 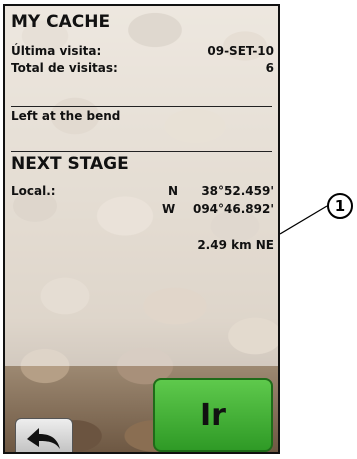 What do you see at coordinates (64, 68) in the screenshot?
I see `total-visits-label: Total de visitas:` at bounding box center [64, 68].